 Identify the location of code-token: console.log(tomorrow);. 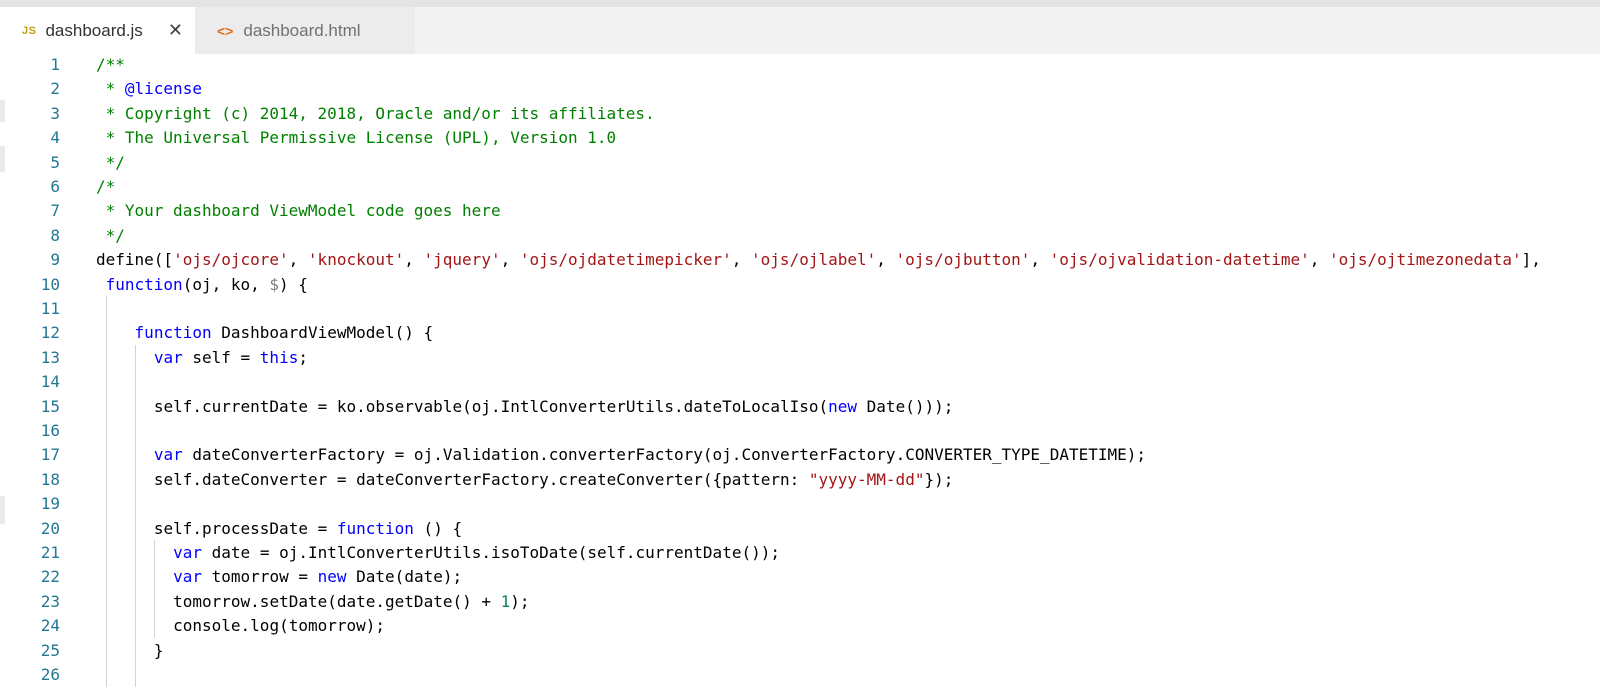
(279, 626).